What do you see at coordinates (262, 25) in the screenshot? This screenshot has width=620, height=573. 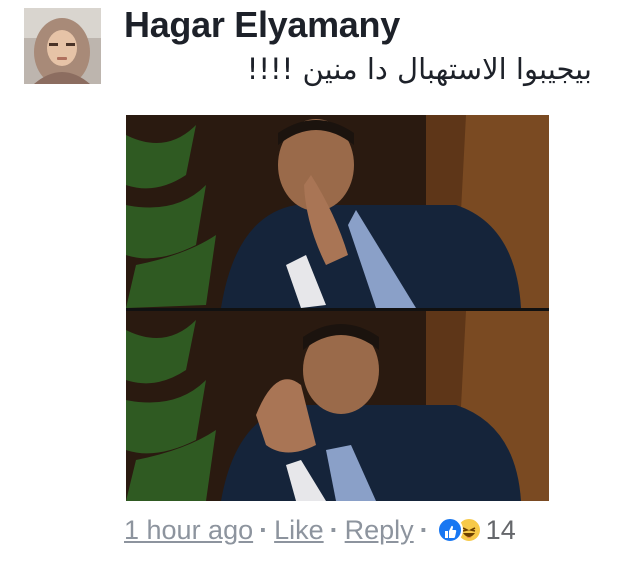 I see `comment-author: Hagar Elyamany` at bounding box center [262, 25].